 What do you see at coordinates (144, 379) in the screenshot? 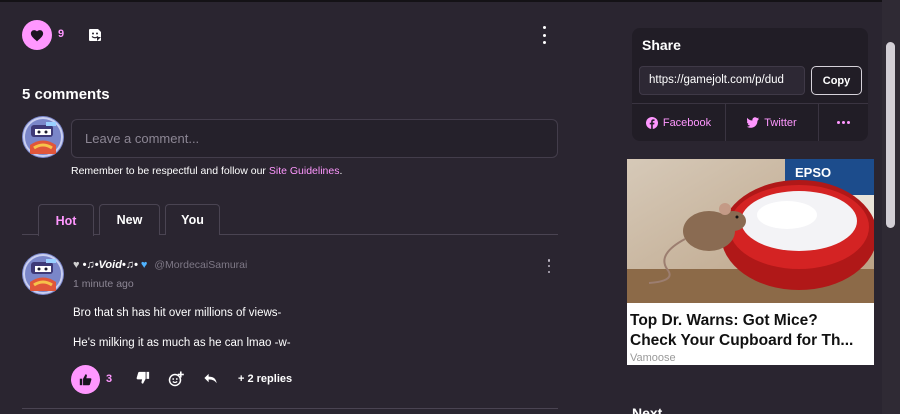
I see `thumbs-down-icon` at bounding box center [144, 379].